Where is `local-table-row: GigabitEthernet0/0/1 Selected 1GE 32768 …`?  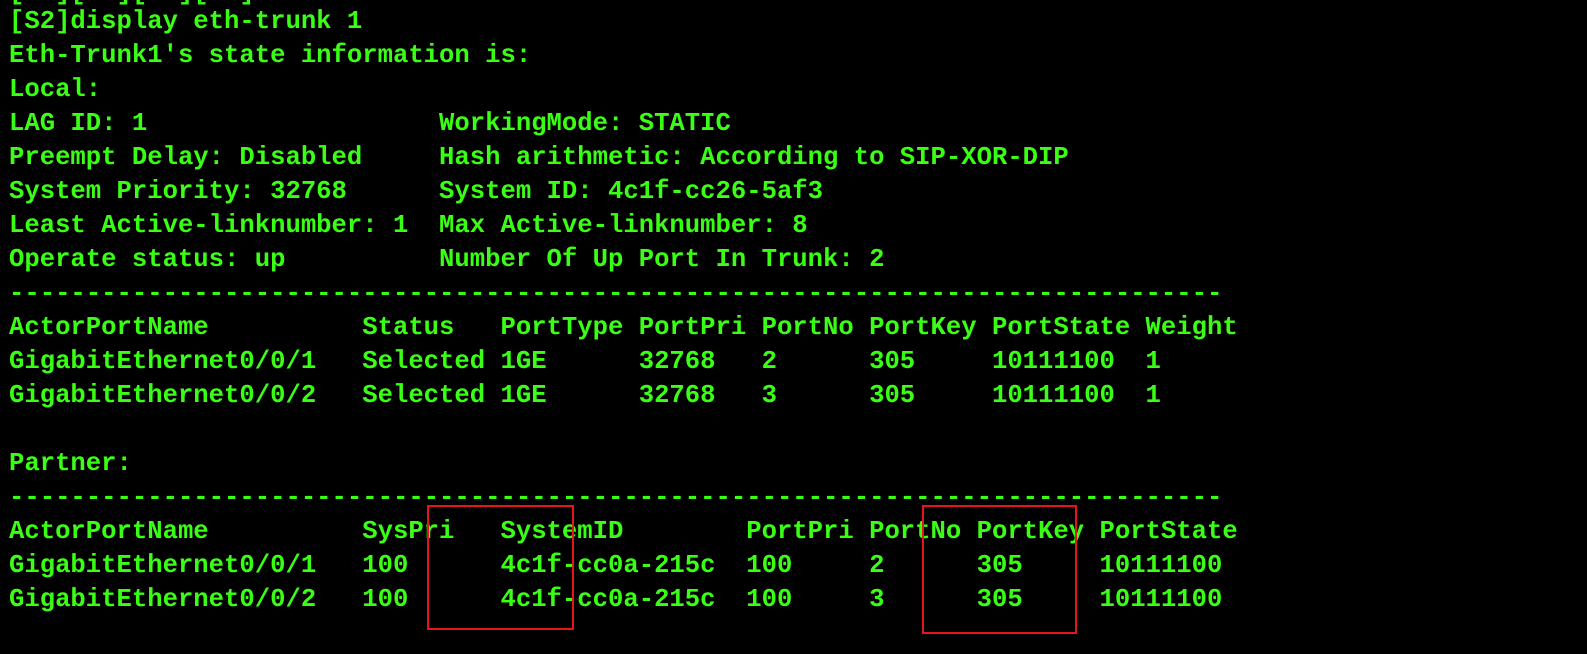
local-table-row: GigabitEthernet0/0/1 Selected 1GE 32768 … is located at coordinates (585, 361).